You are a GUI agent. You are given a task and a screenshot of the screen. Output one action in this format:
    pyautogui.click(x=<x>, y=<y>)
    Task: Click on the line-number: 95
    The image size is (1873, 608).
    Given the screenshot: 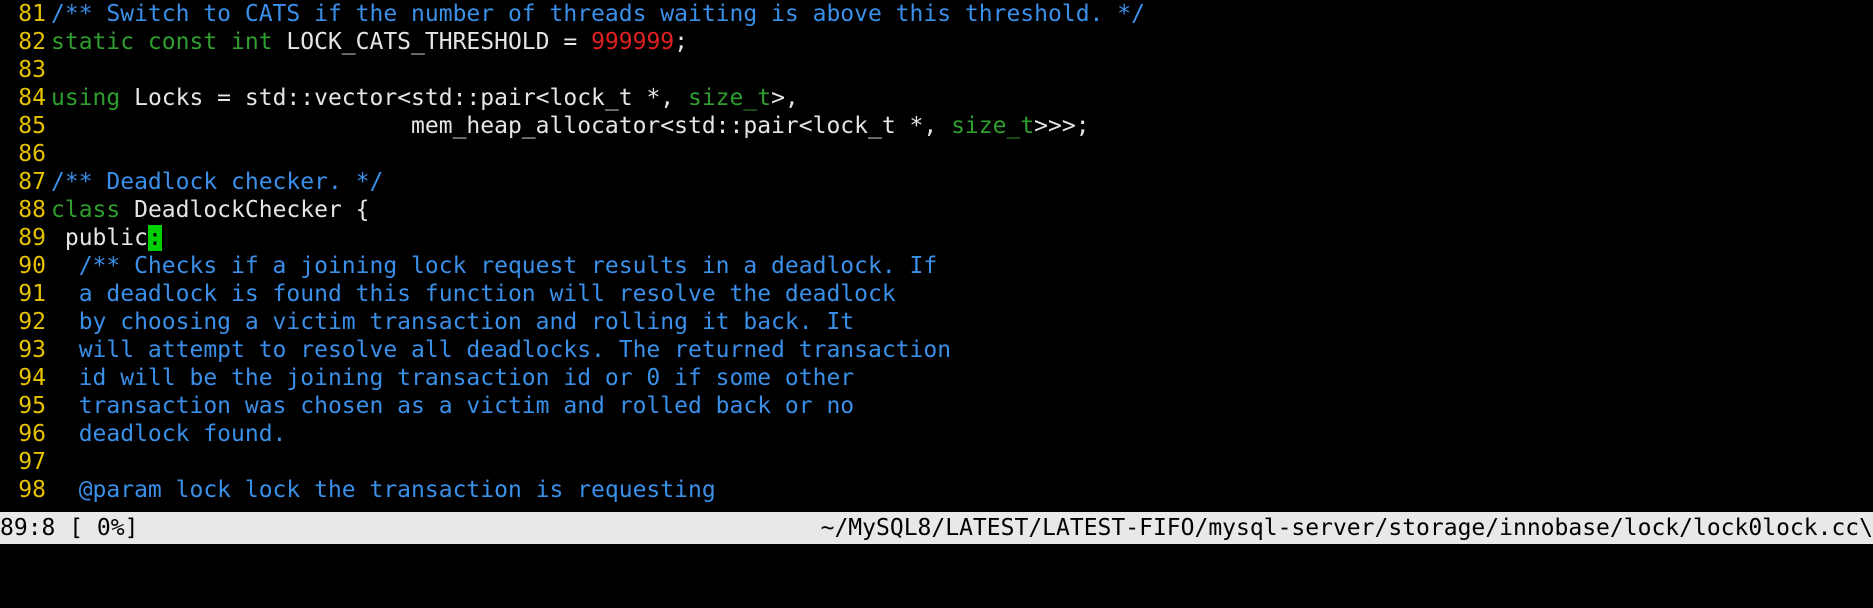 What is the action you would take?
    pyautogui.click(x=32, y=406)
    